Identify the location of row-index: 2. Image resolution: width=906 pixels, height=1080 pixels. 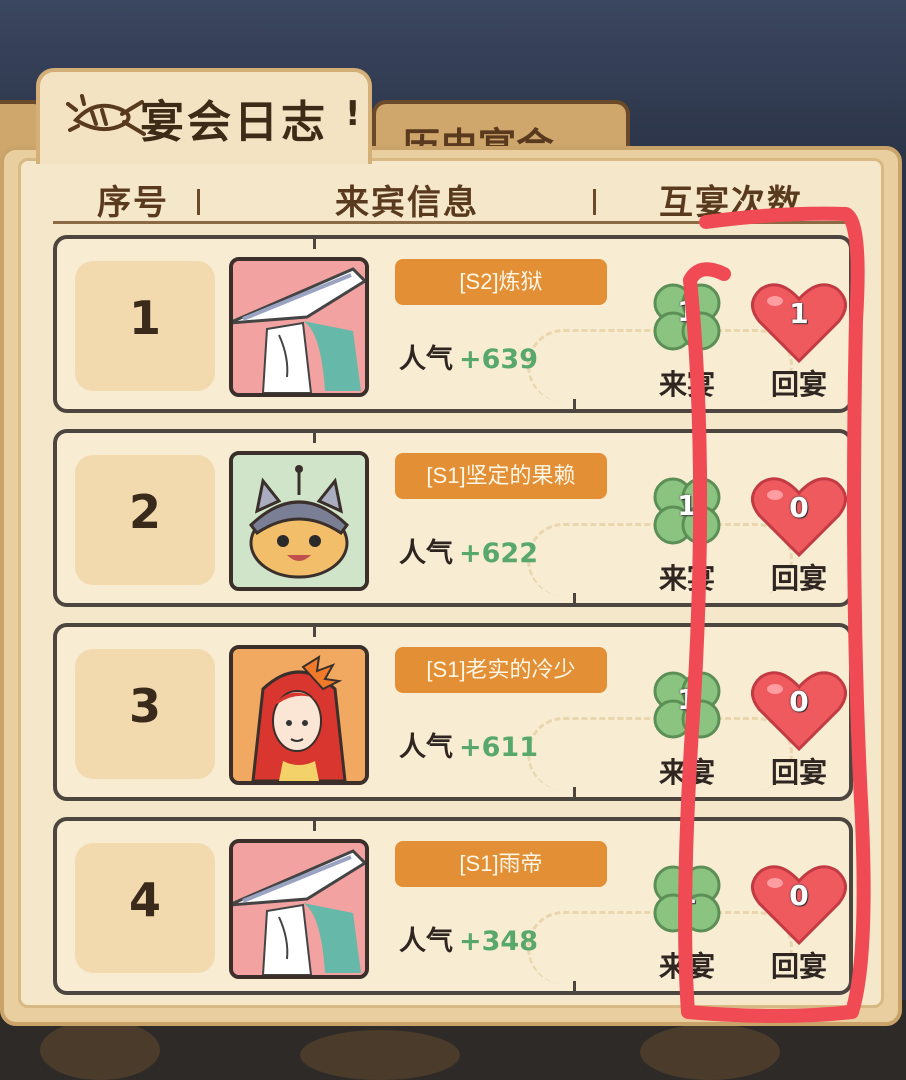
(144, 512).